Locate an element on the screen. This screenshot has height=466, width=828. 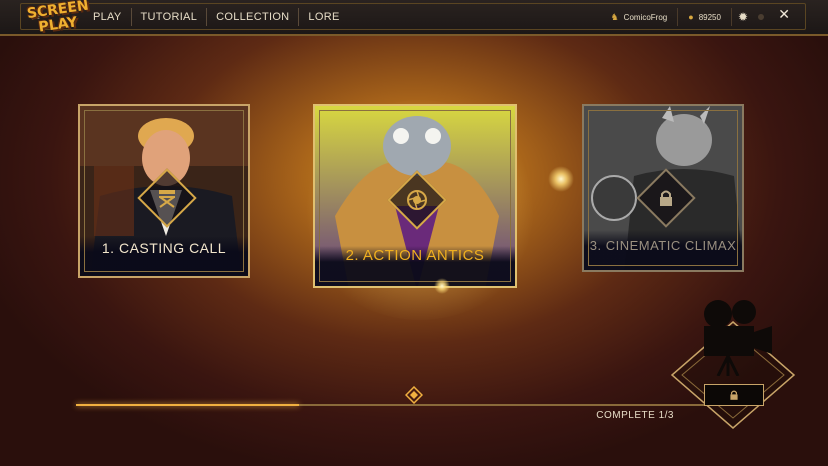
currency-display: ● 89250 is located at coordinates (704, 17).